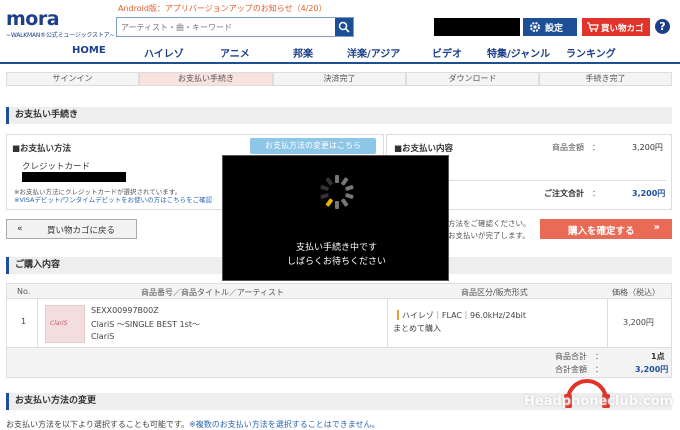 Image resolution: width=680 pixels, height=430 pixels. I want to click on sale-type: まとめて購入, so click(417, 328).